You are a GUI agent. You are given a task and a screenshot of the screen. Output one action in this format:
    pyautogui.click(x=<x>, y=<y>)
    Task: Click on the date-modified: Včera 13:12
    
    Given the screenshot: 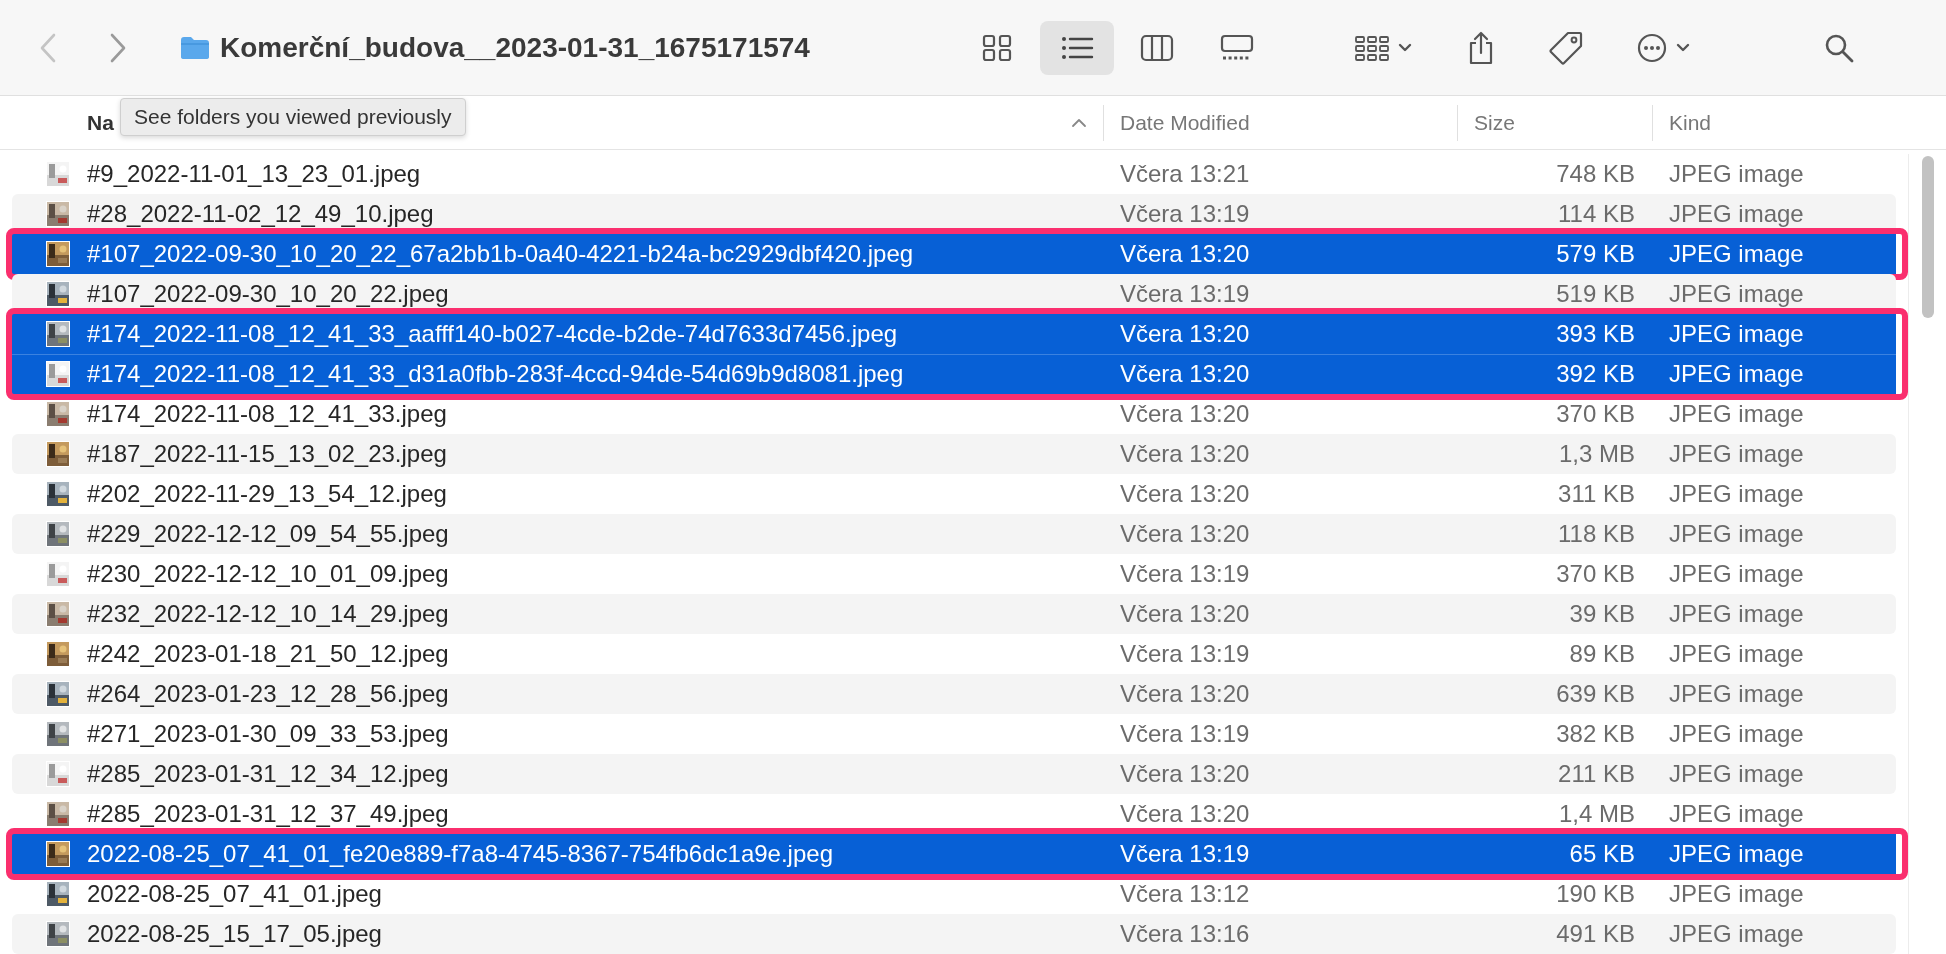 What is the action you would take?
    pyautogui.click(x=1185, y=894)
    